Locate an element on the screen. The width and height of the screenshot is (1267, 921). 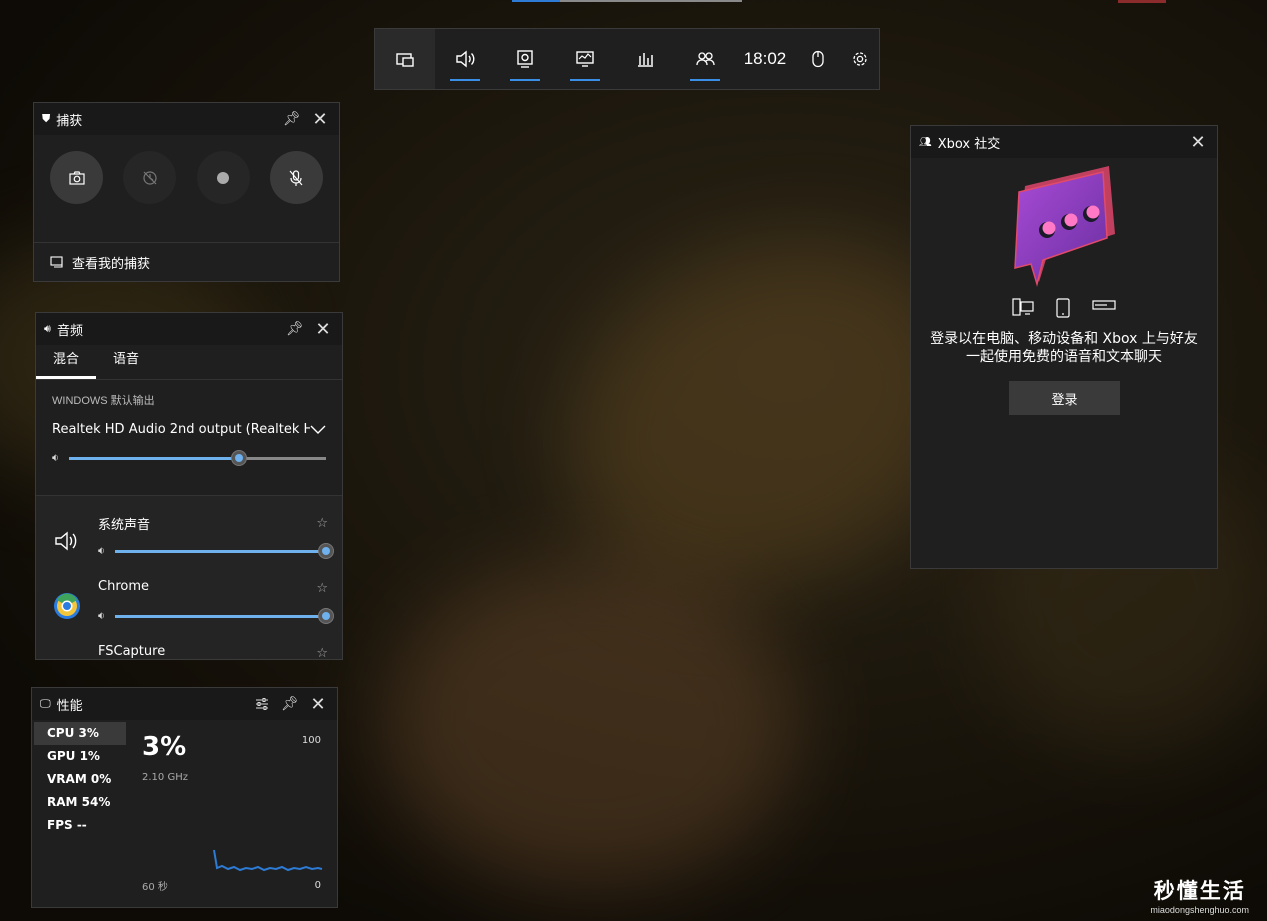
resources-toggle-button is located at coordinates (645, 59).